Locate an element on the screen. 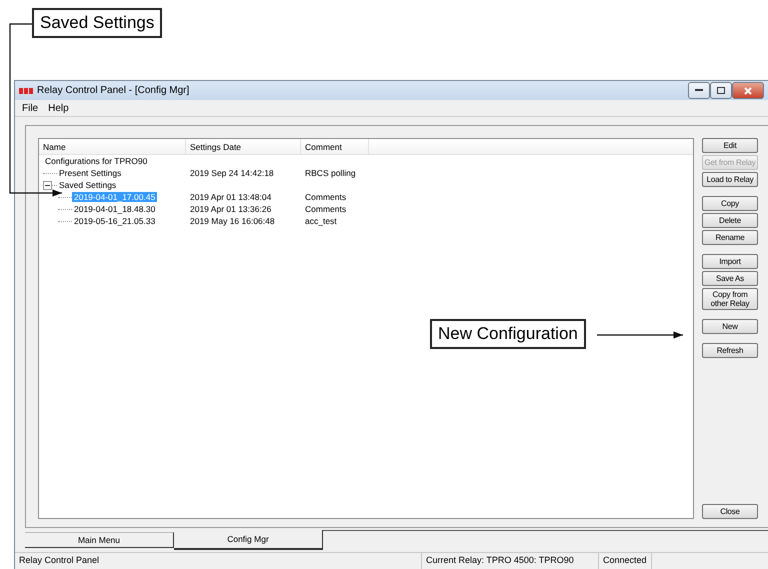 This screenshot has width=768, height=569. date-cell-text: 2019 May 16 16:06:48 is located at coordinates (232, 221).